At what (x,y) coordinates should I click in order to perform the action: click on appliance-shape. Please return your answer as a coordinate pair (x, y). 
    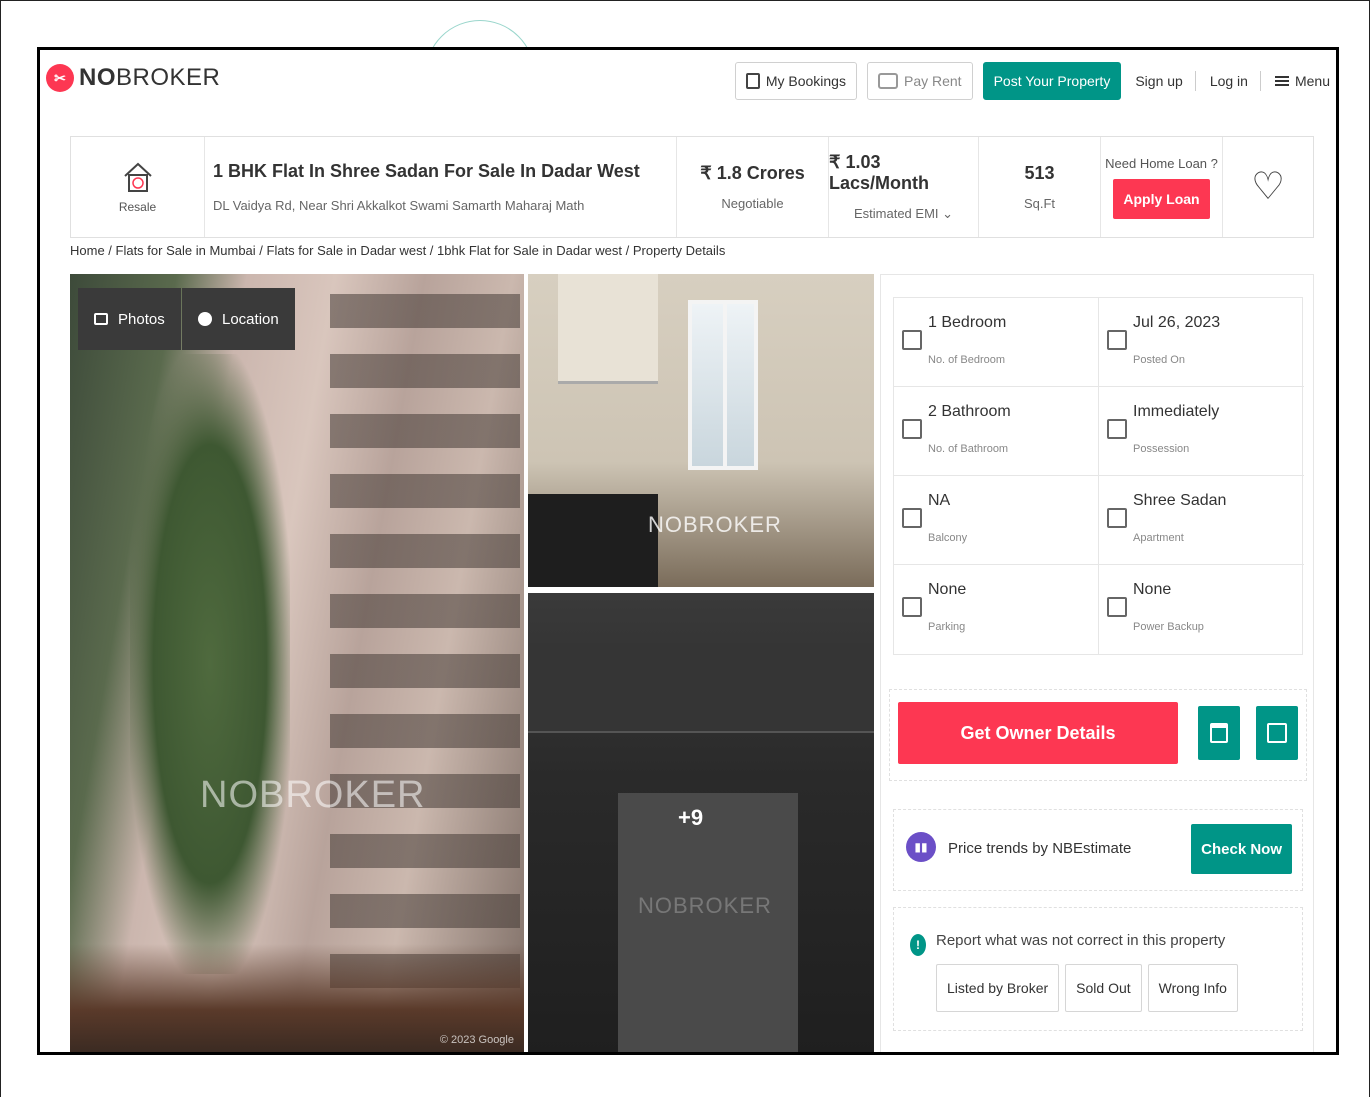
    Looking at the image, I should click on (708, 922).